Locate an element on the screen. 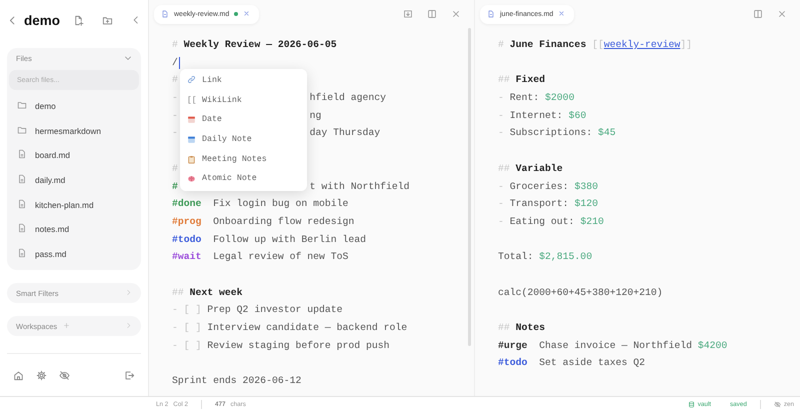  markdown-marker: [[ is located at coordinates (598, 45).